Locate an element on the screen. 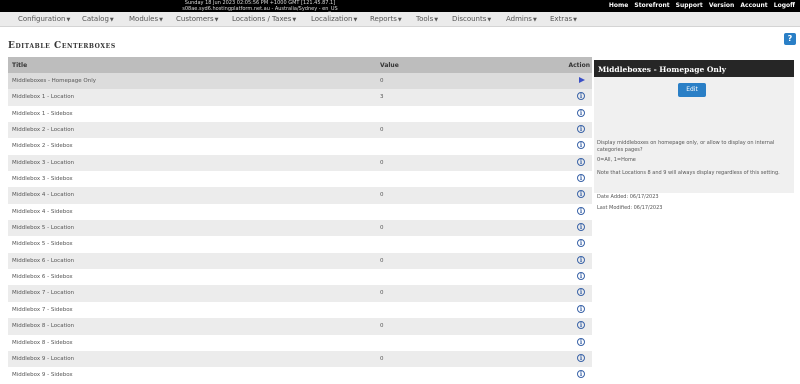 The image size is (800, 384). menu-discounts: Discounts▼ is located at coordinates (471, 19).